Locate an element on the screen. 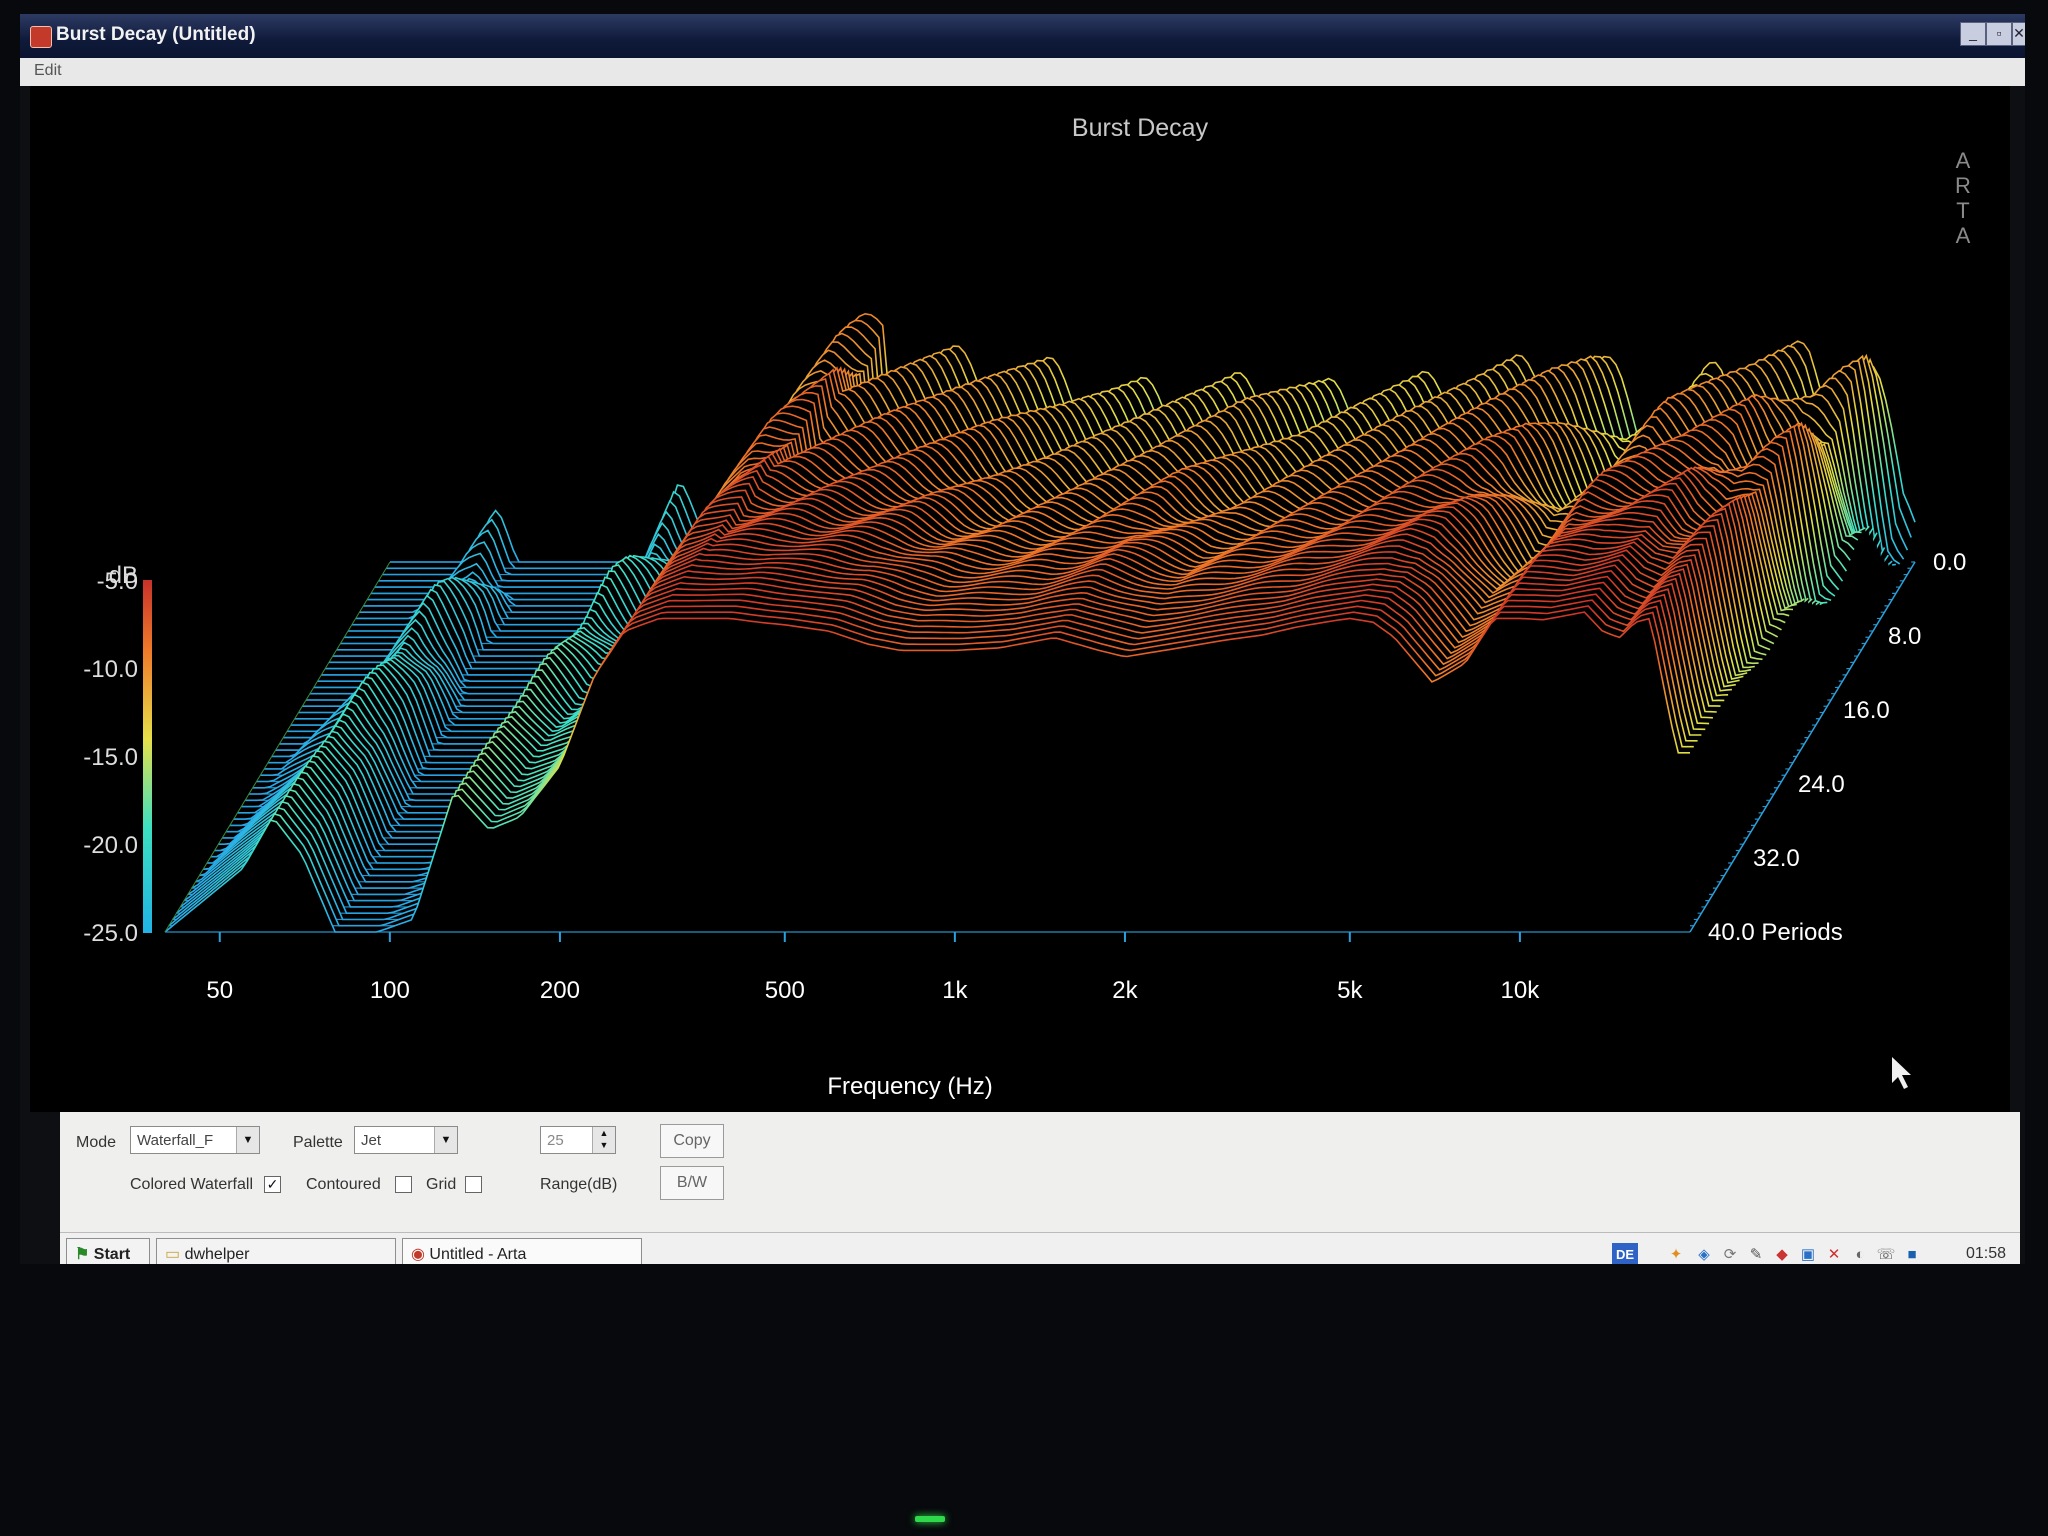 Image resolution: width=2048 pixels, height=1536 pixels. start-button: ⚑ Start is located at coordinates (108, 1251).